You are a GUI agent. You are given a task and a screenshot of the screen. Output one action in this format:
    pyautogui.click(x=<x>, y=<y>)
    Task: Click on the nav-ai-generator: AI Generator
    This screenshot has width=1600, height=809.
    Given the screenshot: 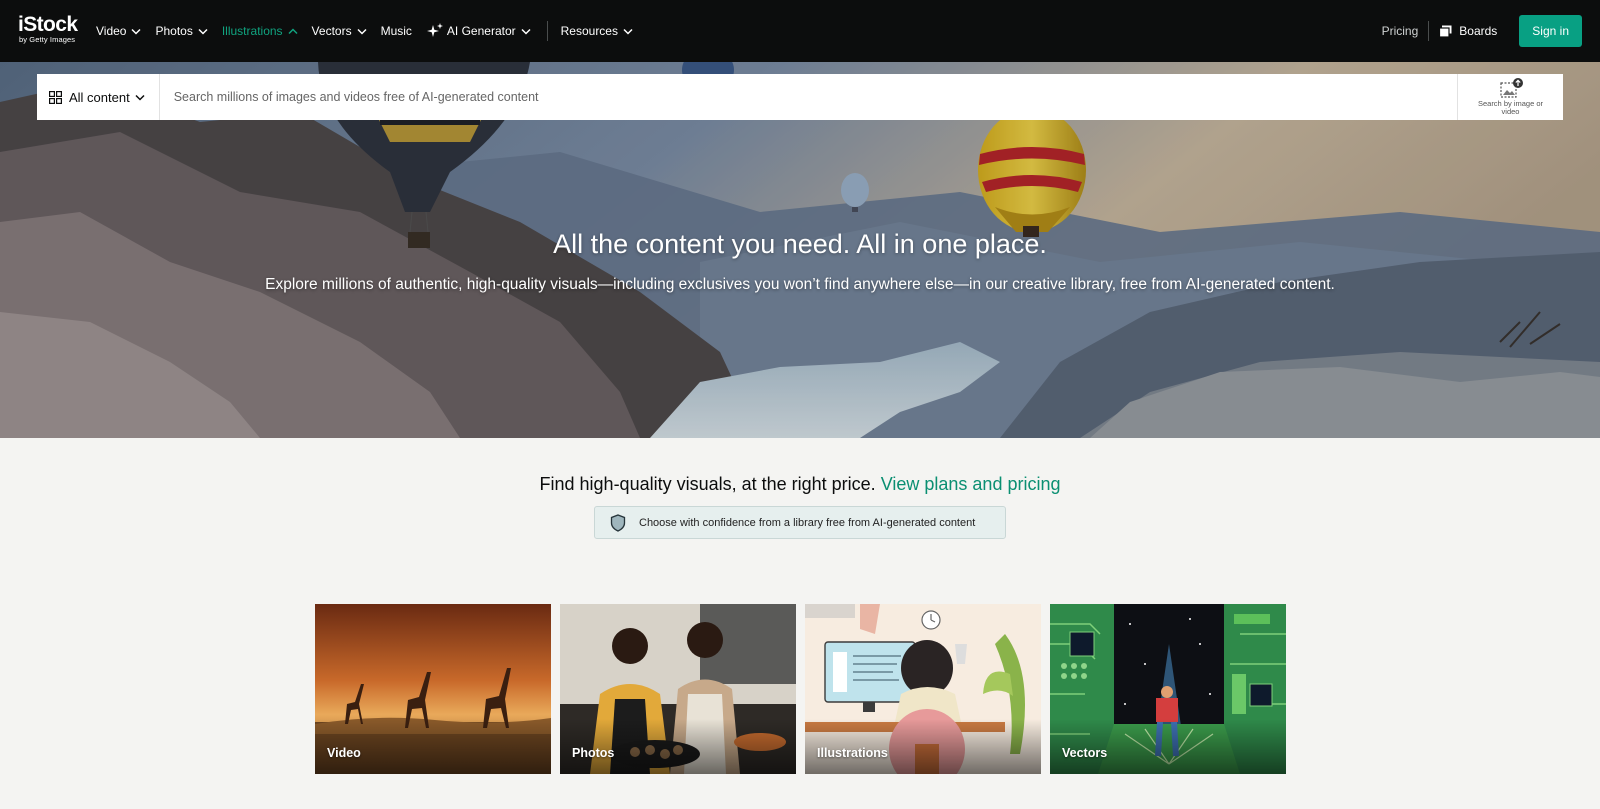 What is the action you would take?
    pyautogui.click(x=478, y=31)
    